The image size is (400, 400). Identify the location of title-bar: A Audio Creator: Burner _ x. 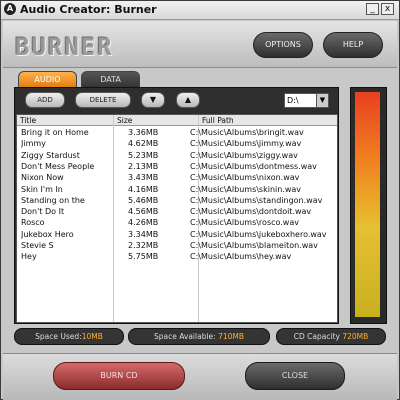
(200, 10).